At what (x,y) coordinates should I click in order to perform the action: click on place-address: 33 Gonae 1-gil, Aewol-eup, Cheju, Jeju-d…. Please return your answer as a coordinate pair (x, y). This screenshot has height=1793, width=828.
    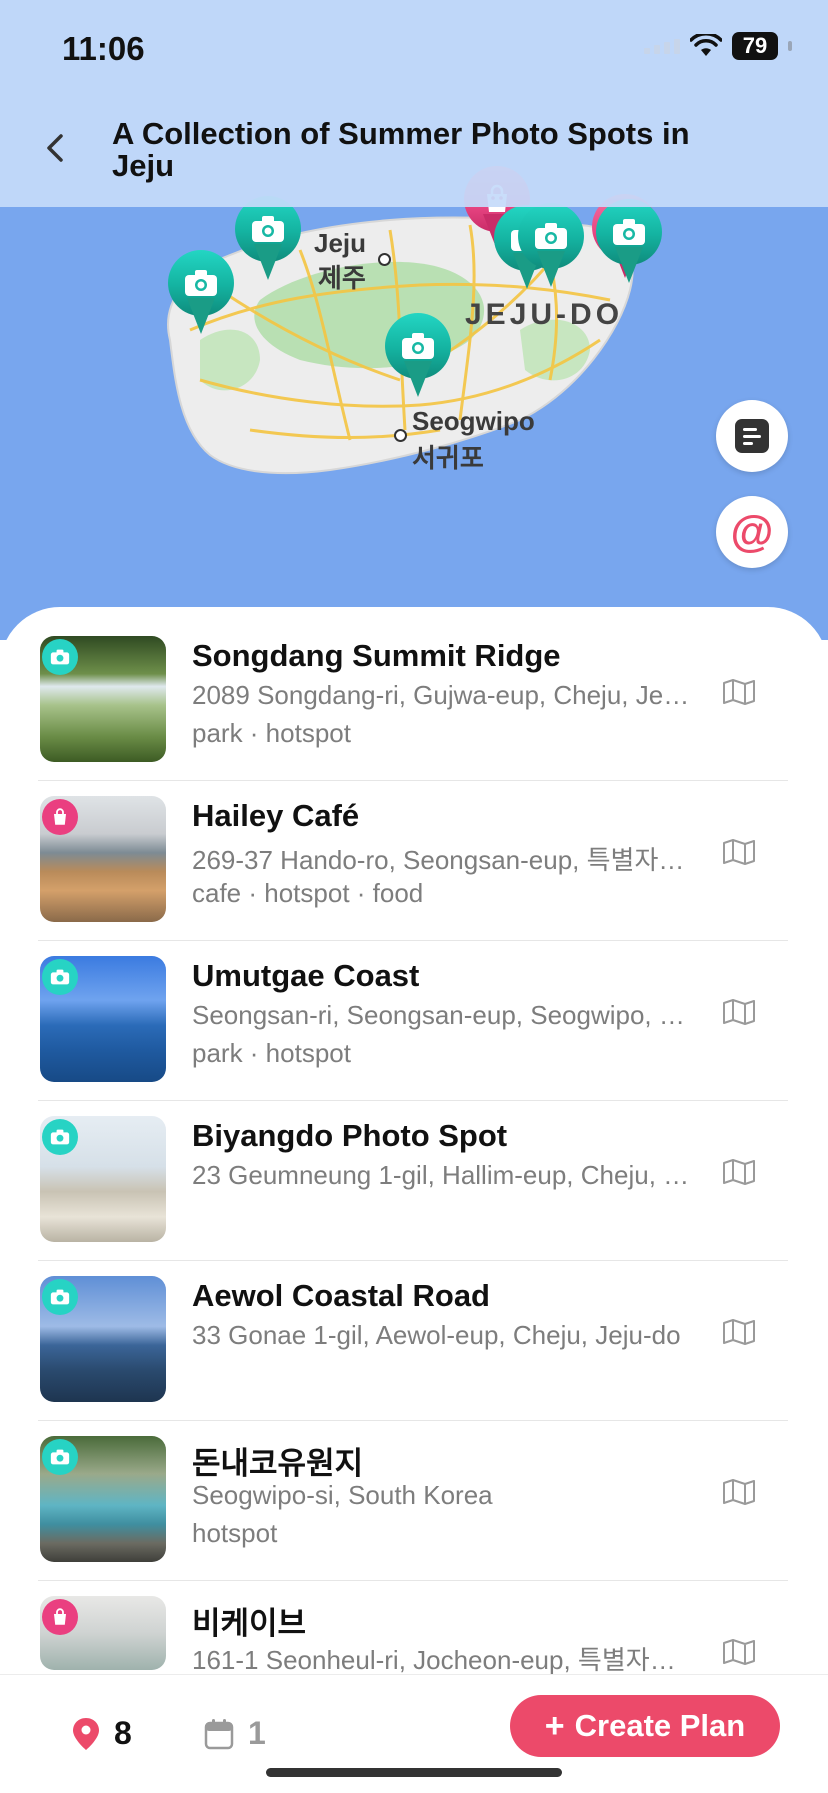
    Looking at the image, I should click on (436, 1335).